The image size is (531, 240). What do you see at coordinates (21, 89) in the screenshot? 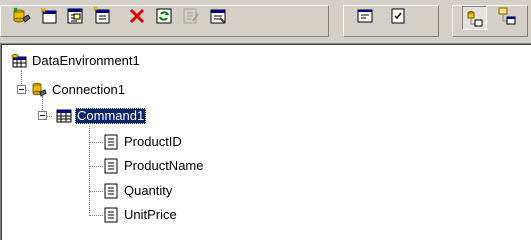
I see `collapse-connection-toggle` at bounding box center [21, 89].